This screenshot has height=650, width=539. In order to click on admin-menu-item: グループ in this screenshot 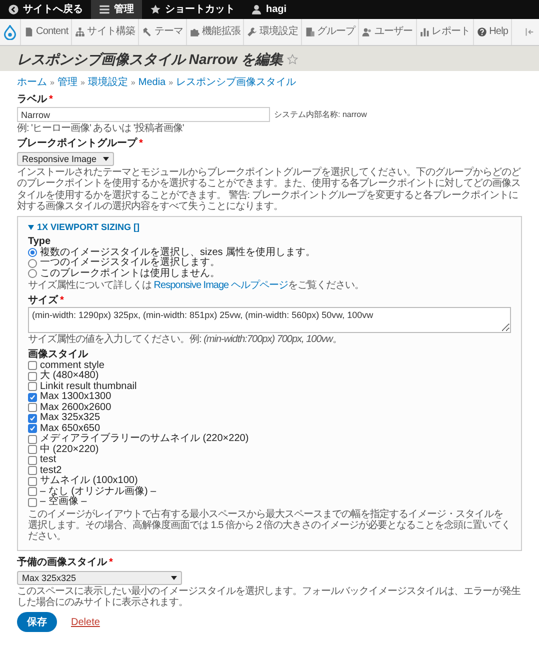, I will do `click(329, 32)`.